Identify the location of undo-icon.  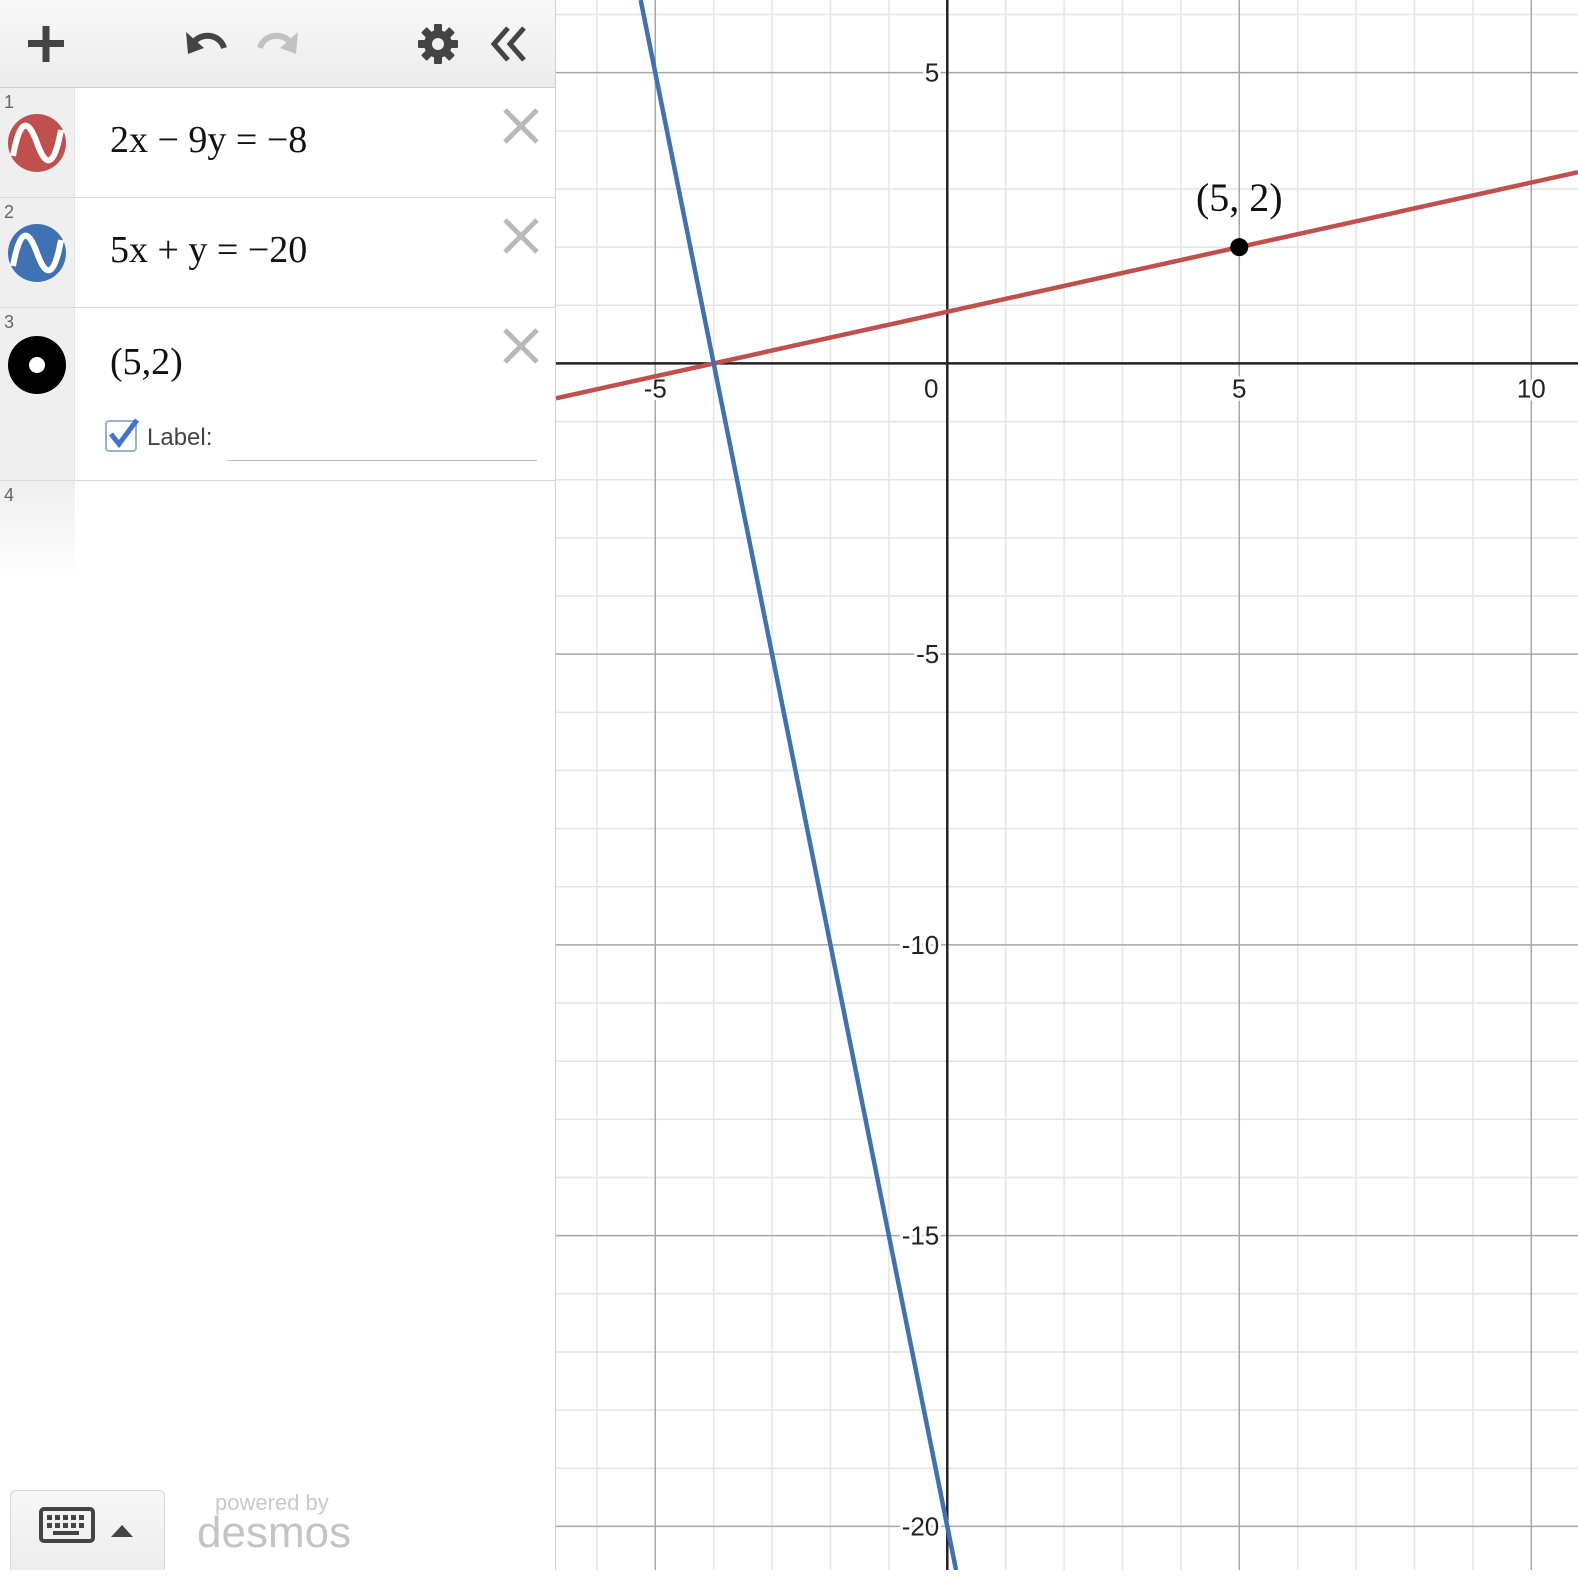
(206, 43).